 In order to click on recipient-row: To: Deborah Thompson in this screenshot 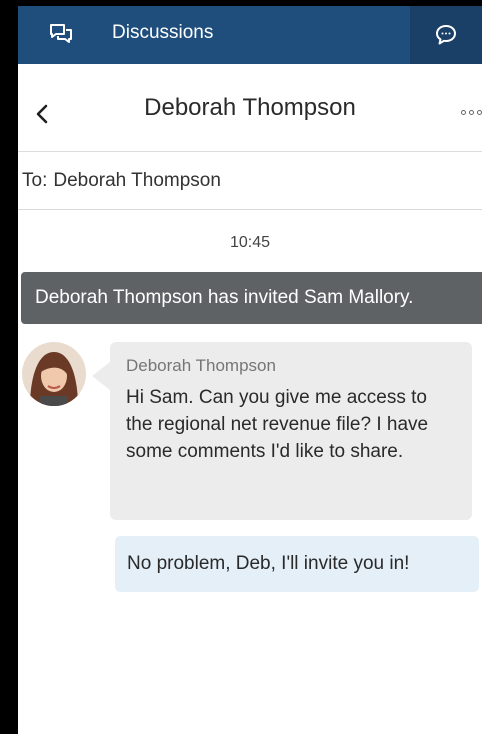, I will do `click(250, 181)`.